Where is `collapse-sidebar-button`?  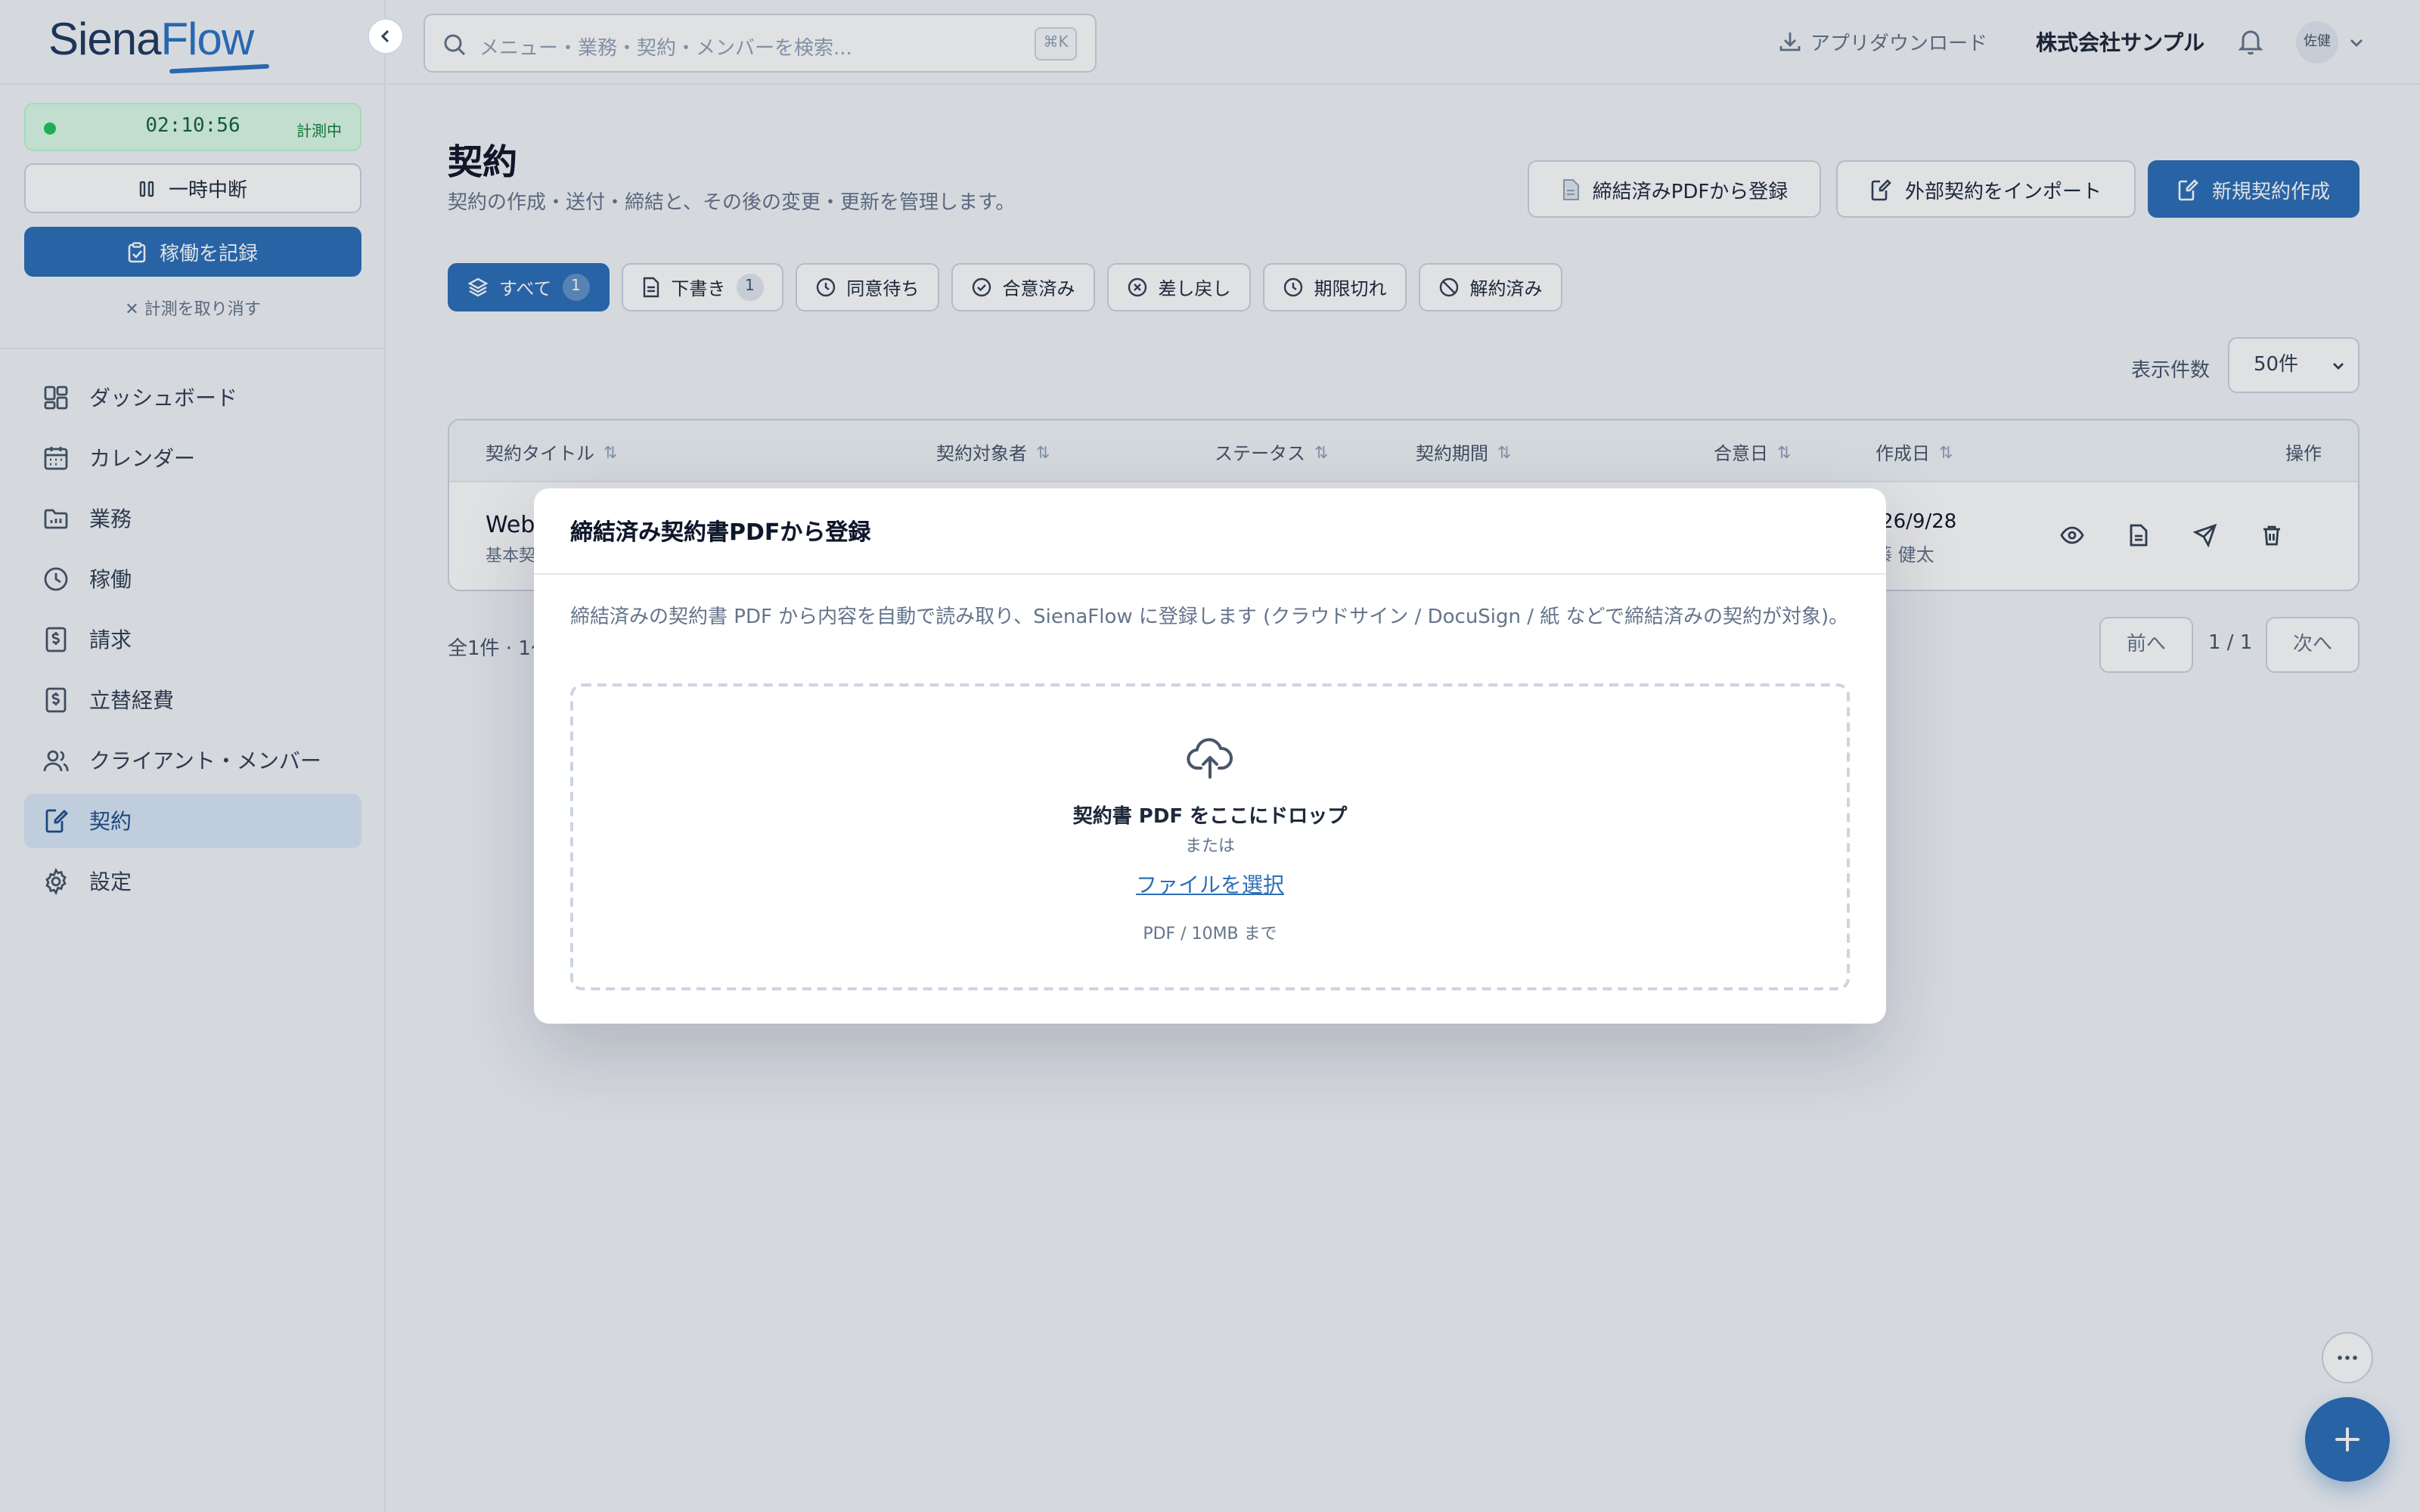 collapse-sidebar-button is located at coordinates (386, 36).